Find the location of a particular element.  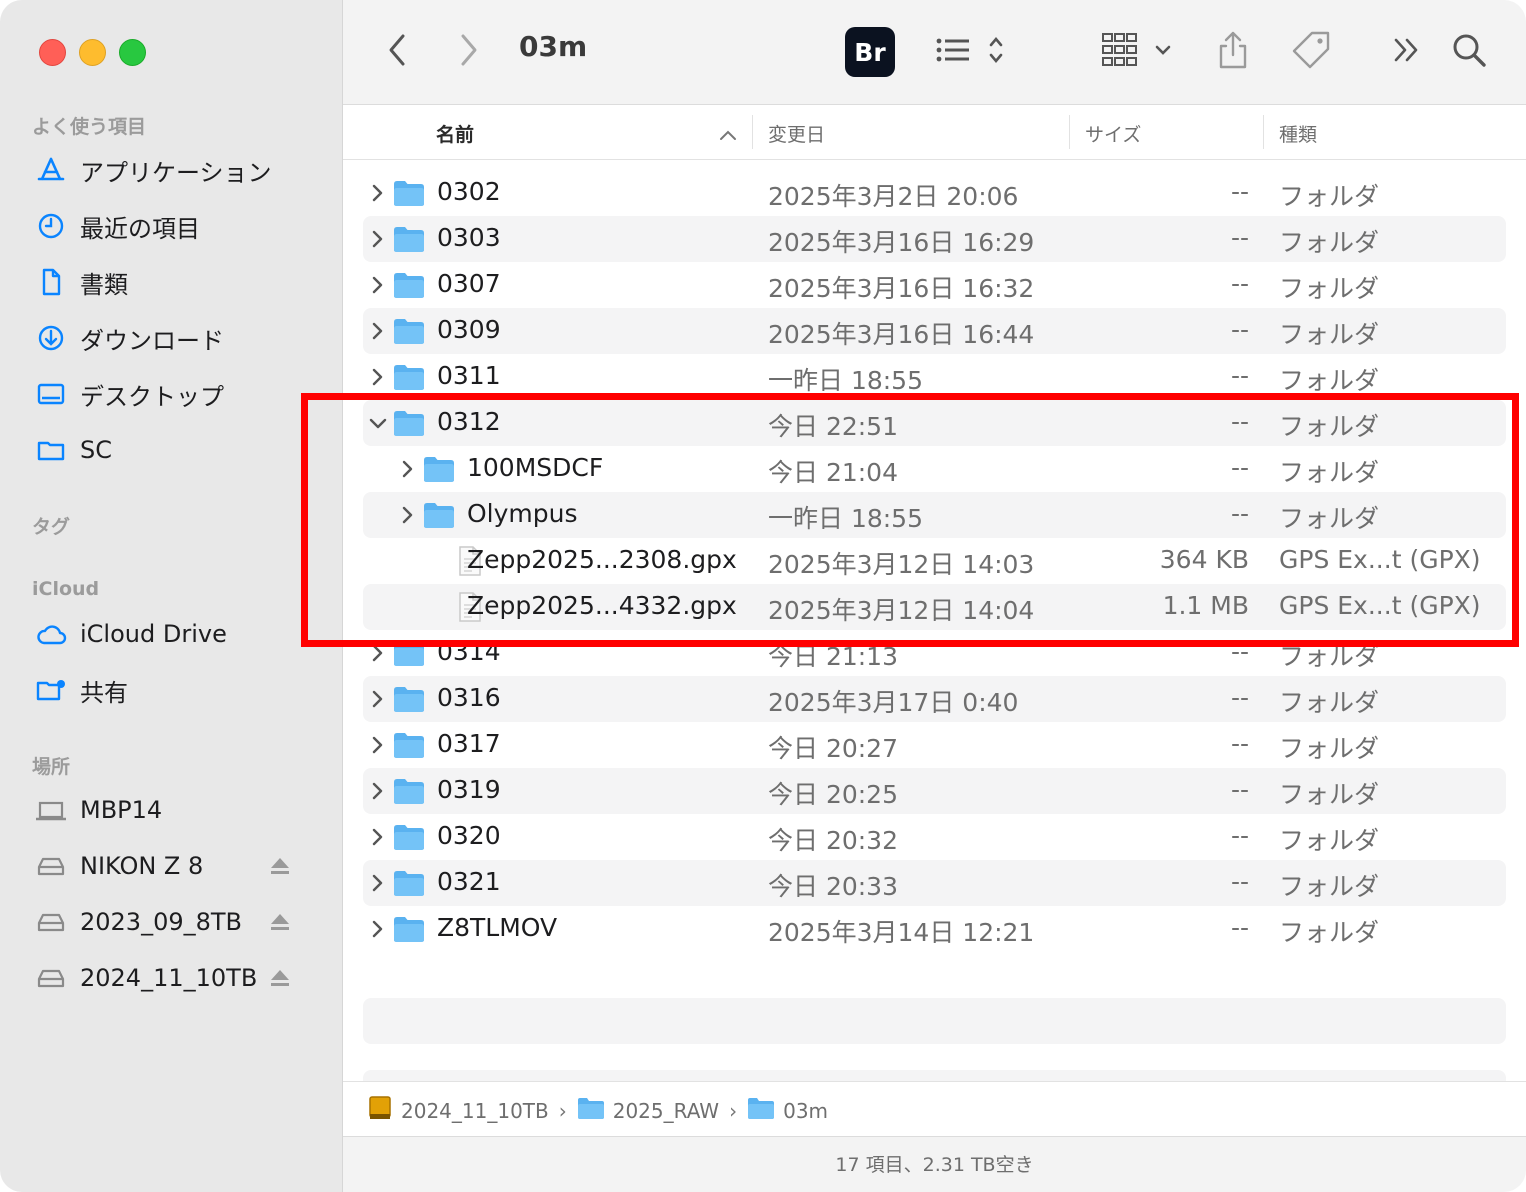

file-name: 0307 is located at coordinates (469, 283).